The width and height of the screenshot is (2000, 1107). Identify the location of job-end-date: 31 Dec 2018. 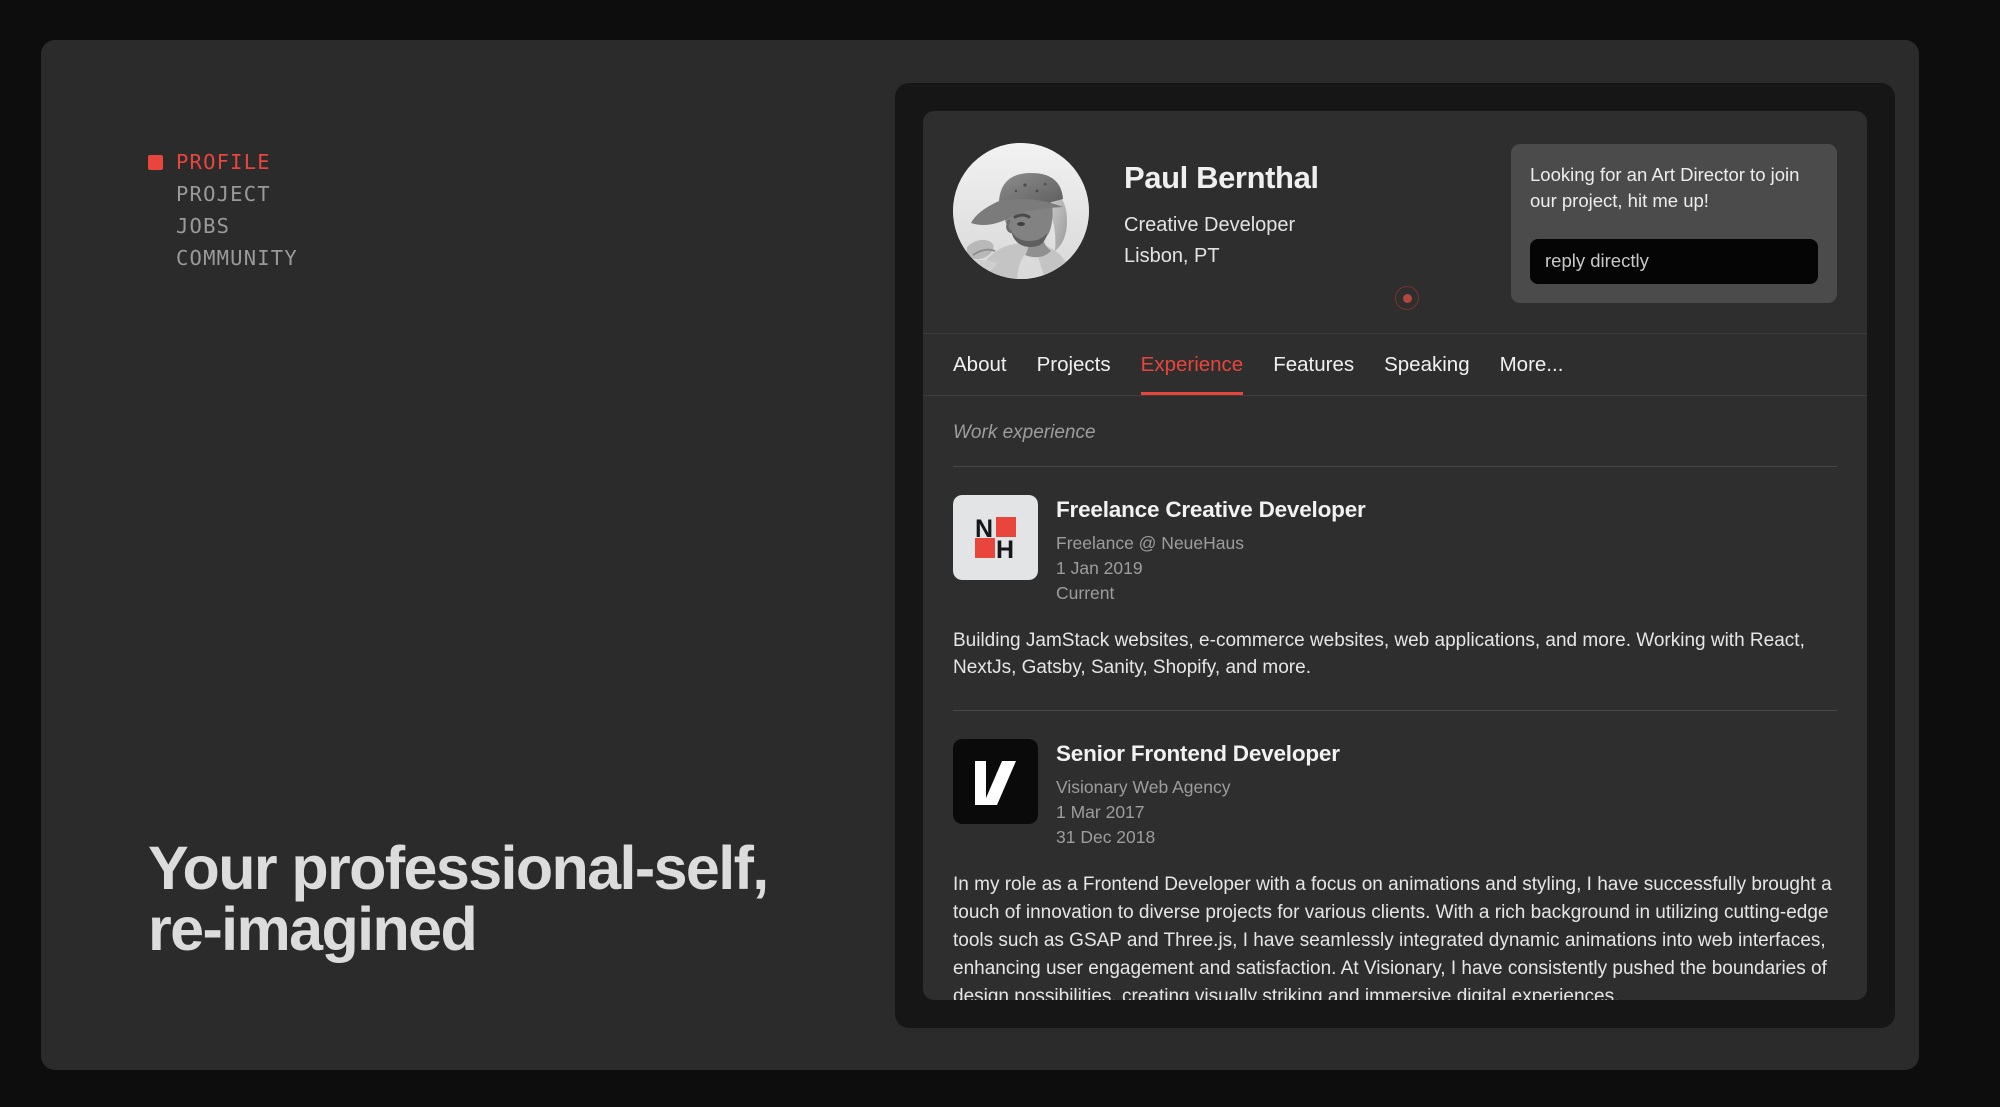
(1106, 837).